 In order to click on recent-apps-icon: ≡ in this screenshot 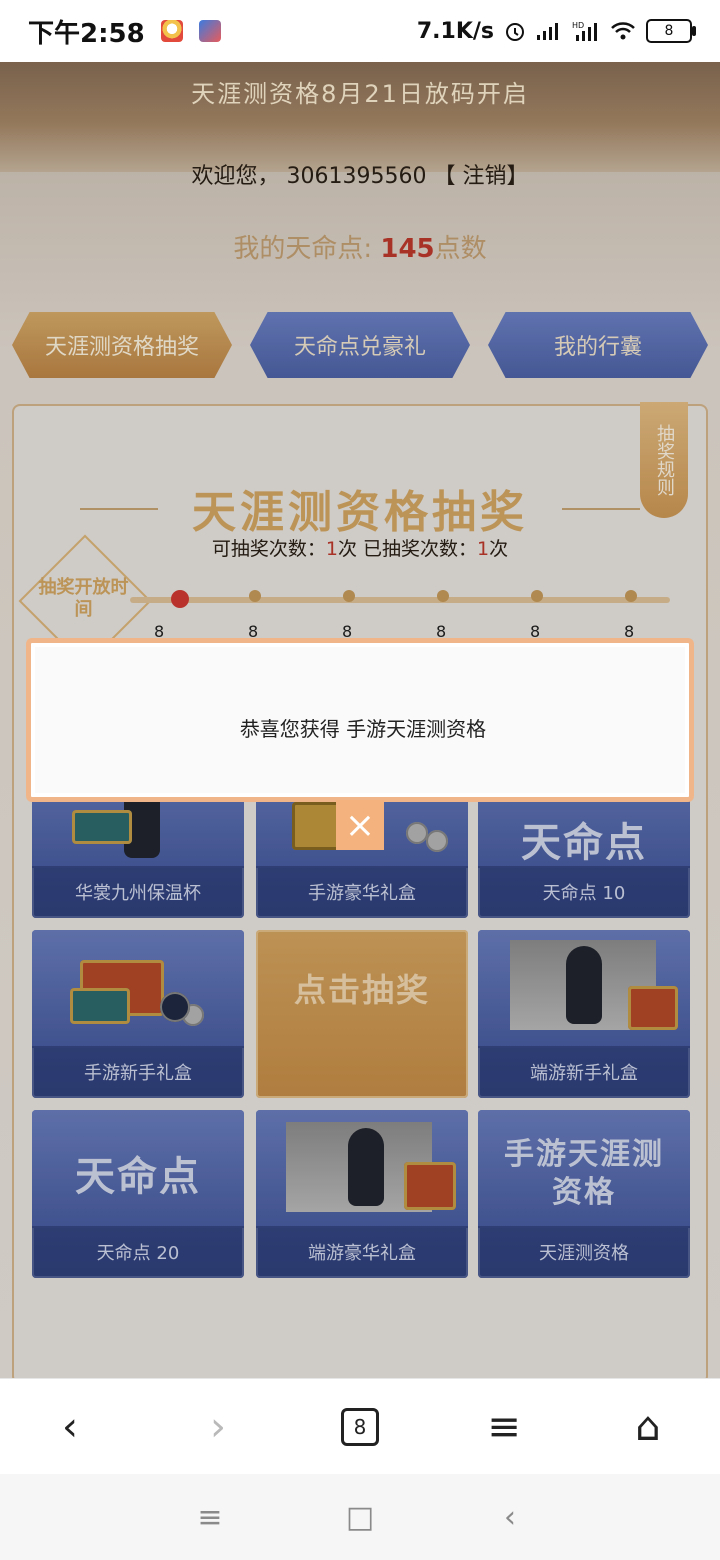, I will do `click(210, 1517)`.